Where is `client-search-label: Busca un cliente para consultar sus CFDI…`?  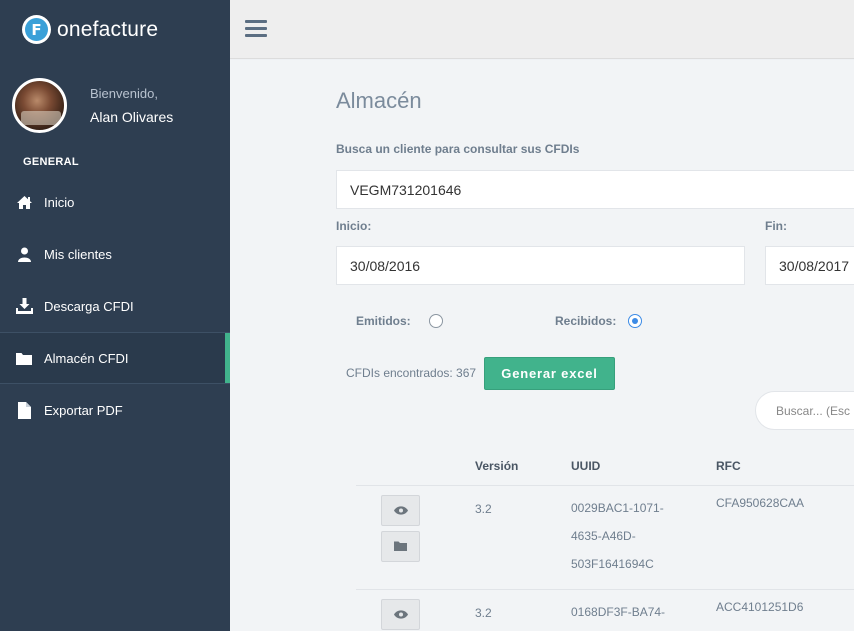 client-search-label: Busca un cliente para consultar sus CFDI… is located at coordinates (458, 149).